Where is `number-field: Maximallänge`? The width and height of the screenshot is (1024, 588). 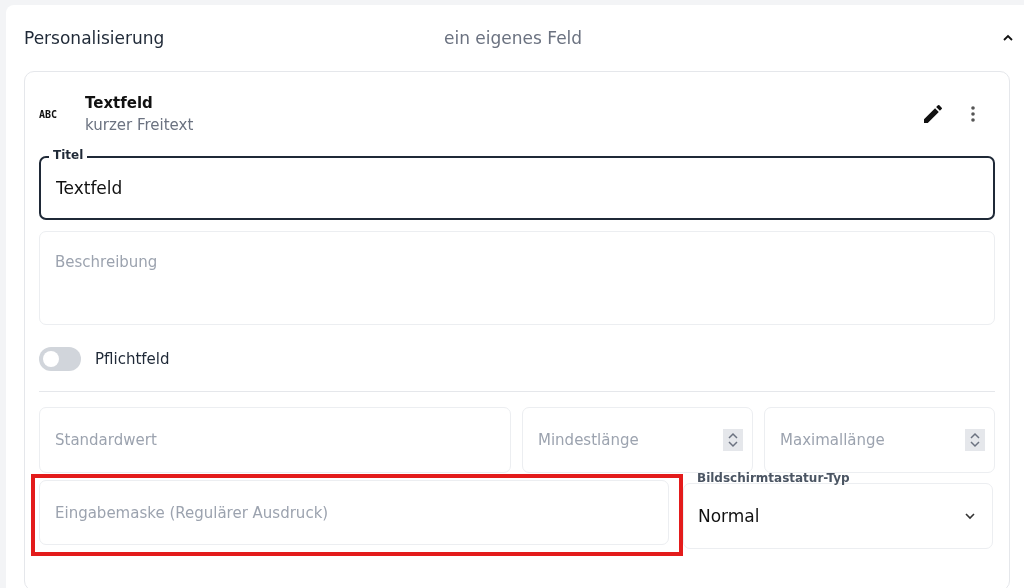 number-field: Maximallänge is located at coordinates (879, 440).